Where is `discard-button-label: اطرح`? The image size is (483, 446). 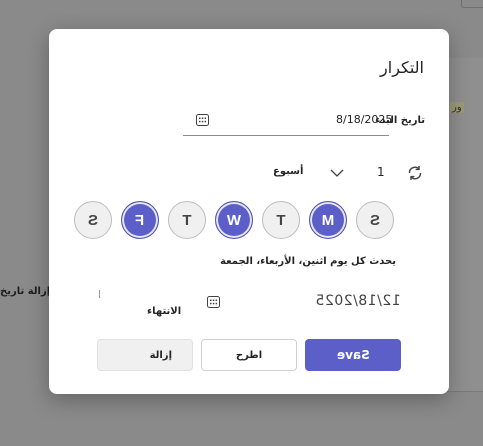
discard-button-label: اطرح is located at coordinates (249, 355).